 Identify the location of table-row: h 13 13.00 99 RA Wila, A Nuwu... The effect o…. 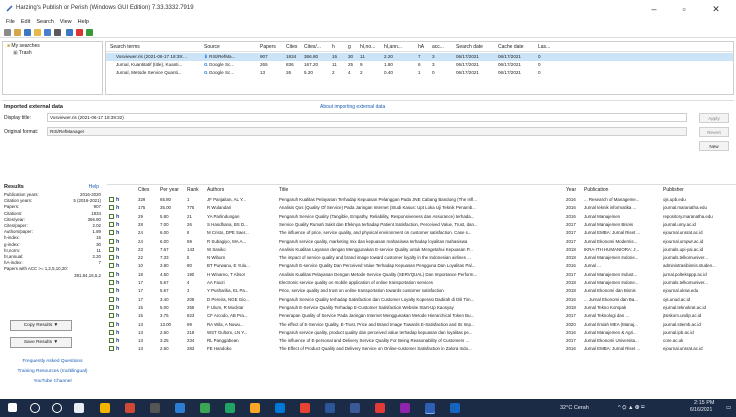
(421, 325).